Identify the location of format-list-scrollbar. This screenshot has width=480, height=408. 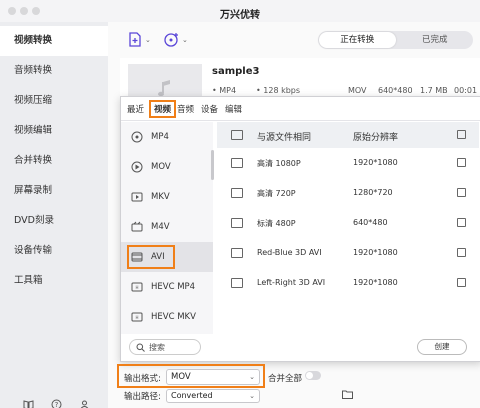
(212, 165).